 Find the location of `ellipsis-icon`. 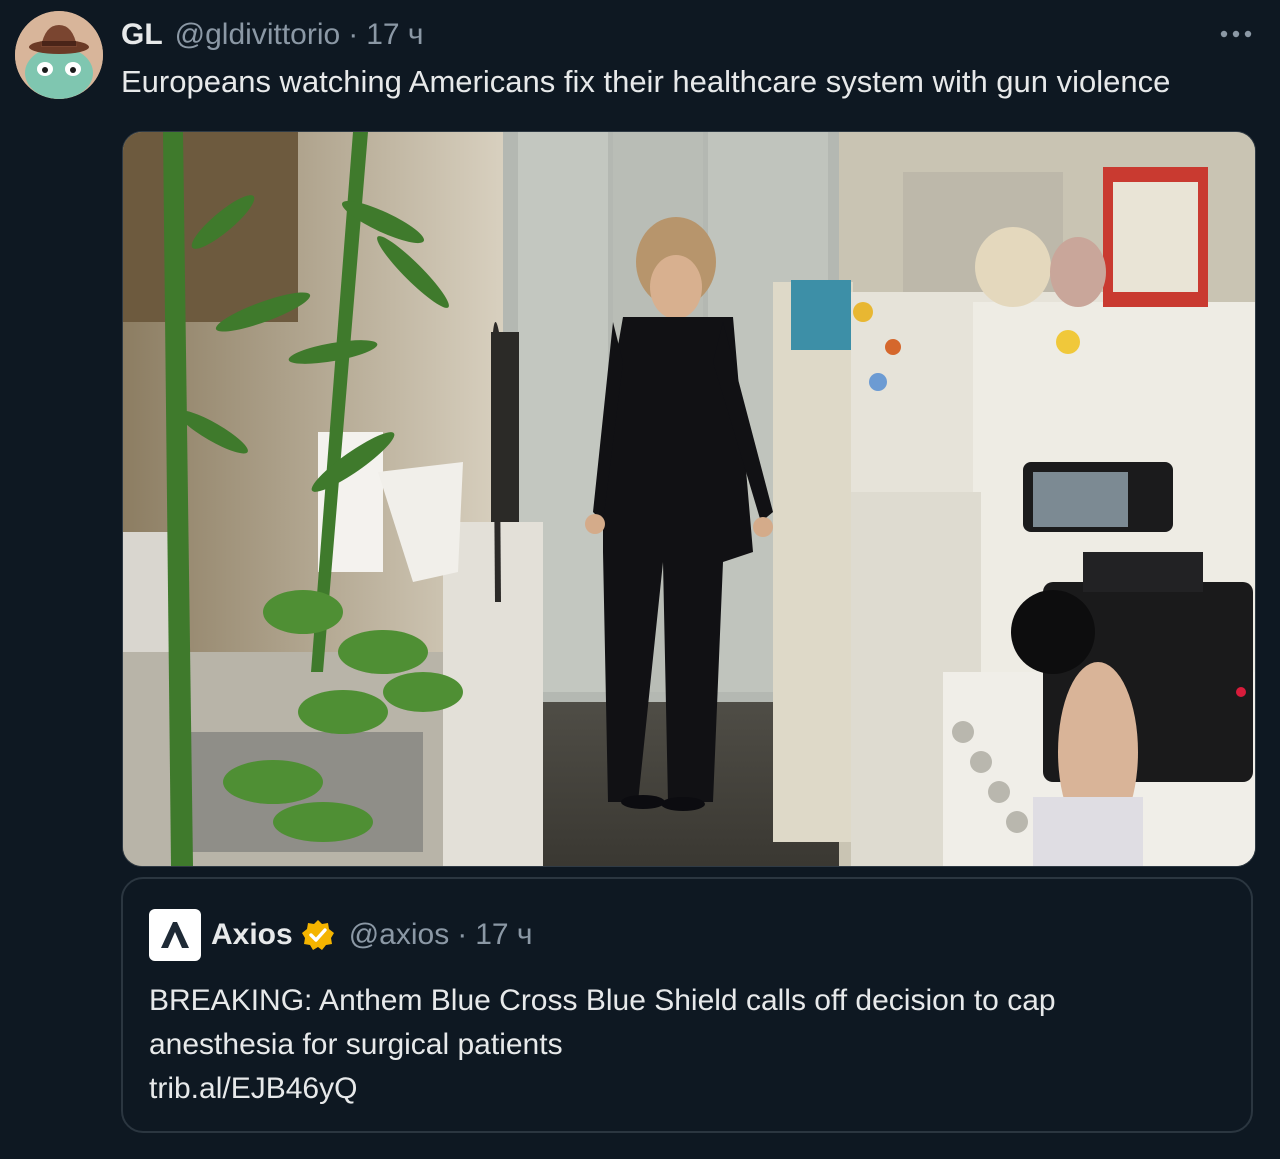

ellipsis-icon is located at coordinates (1236, 34).